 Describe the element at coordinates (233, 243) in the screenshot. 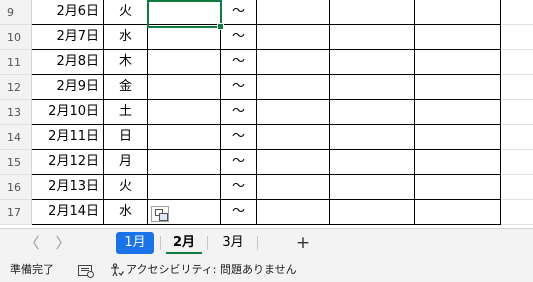

I see `tab-sheet-3: 3月` at that location.